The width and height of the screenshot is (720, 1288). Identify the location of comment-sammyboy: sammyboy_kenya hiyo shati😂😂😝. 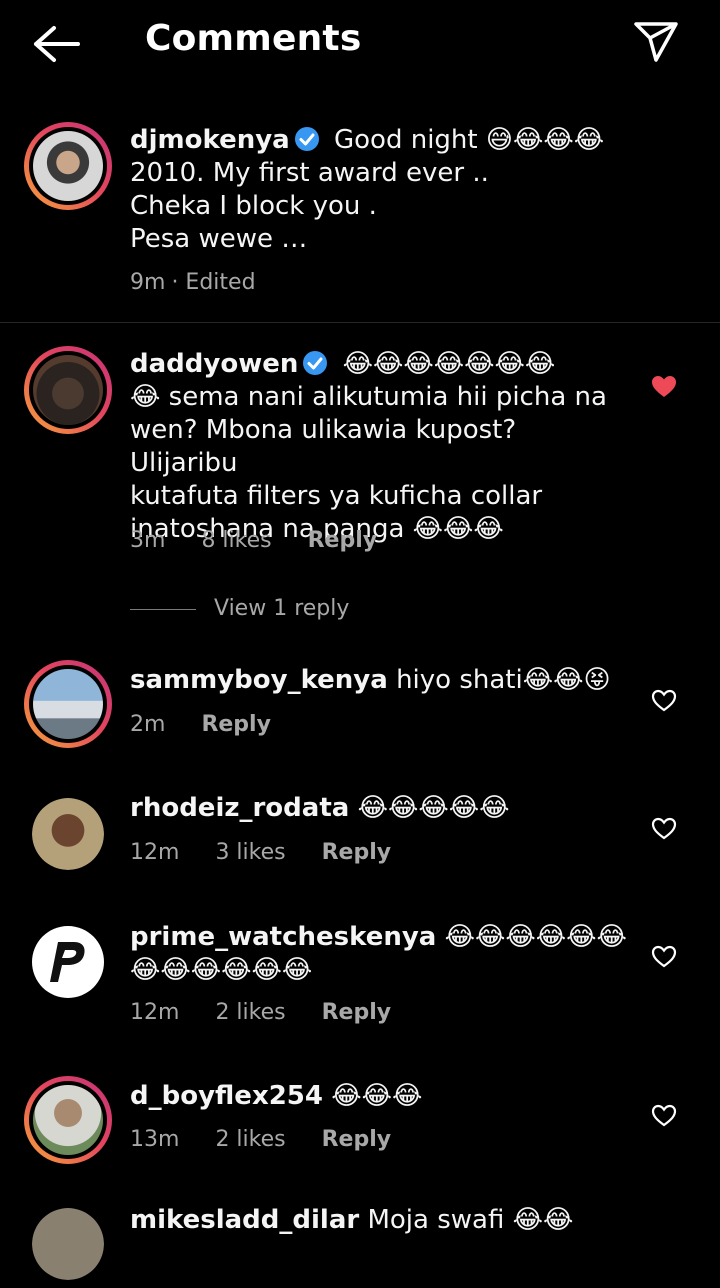
(380, 680).